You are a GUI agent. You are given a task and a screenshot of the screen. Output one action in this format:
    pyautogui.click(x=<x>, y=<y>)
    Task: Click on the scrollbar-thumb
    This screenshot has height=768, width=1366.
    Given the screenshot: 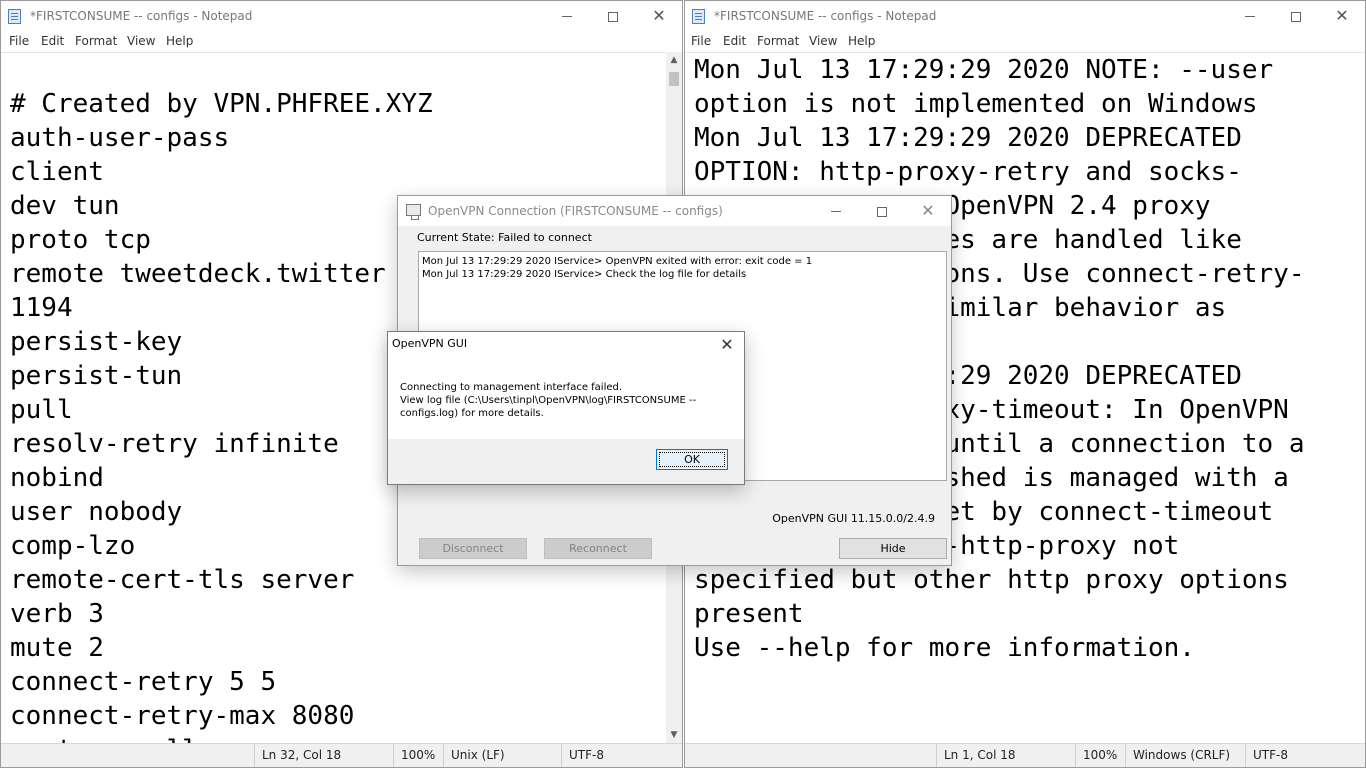 What is the action you would take?
    pyautogui.click(x=674, y=79)
    